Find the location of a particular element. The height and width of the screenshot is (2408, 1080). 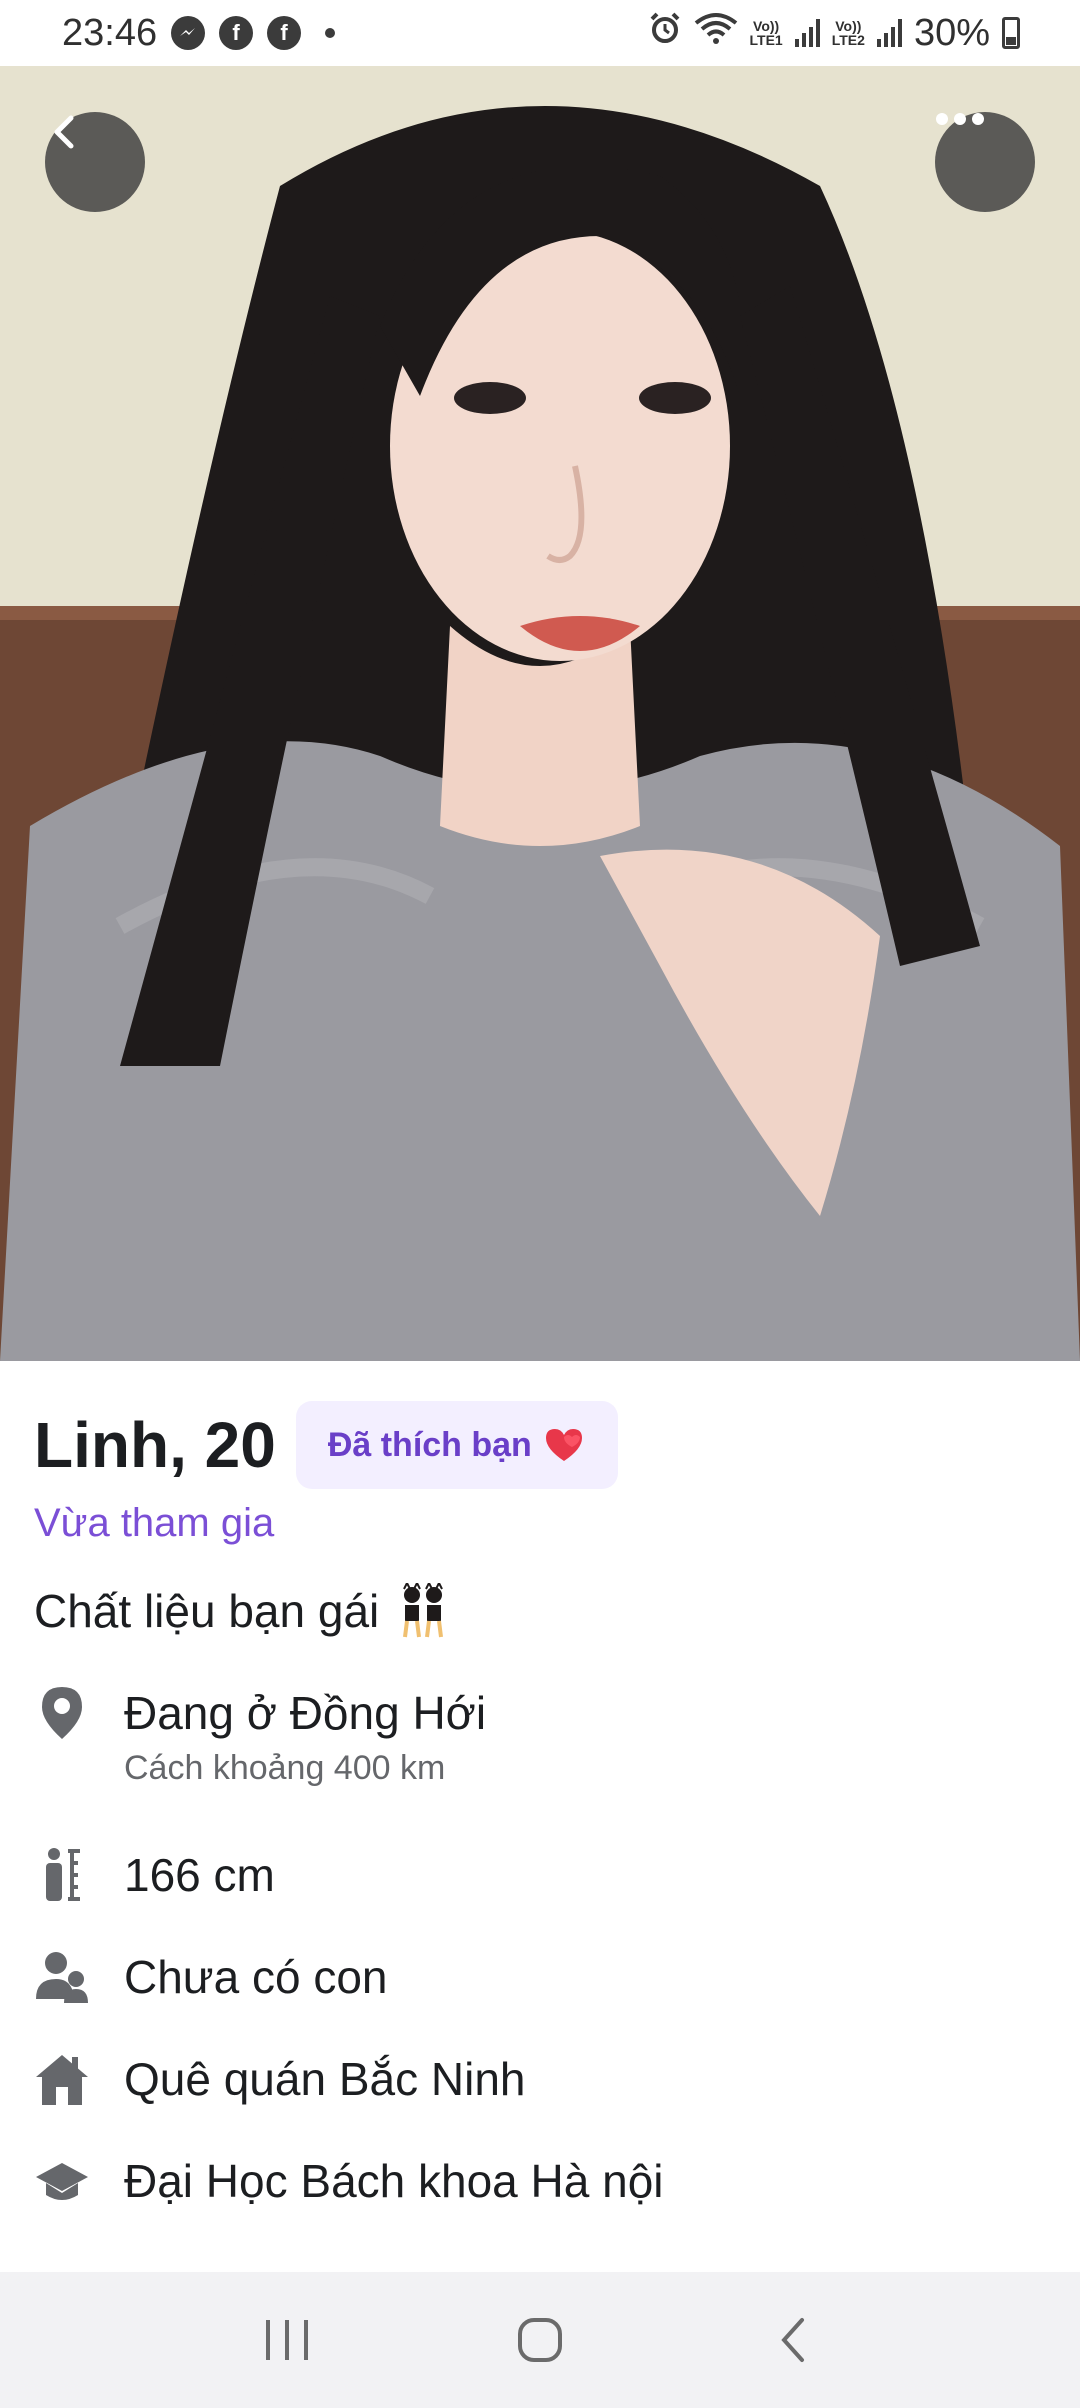

height-icon is located at coordinates (62, 1875).